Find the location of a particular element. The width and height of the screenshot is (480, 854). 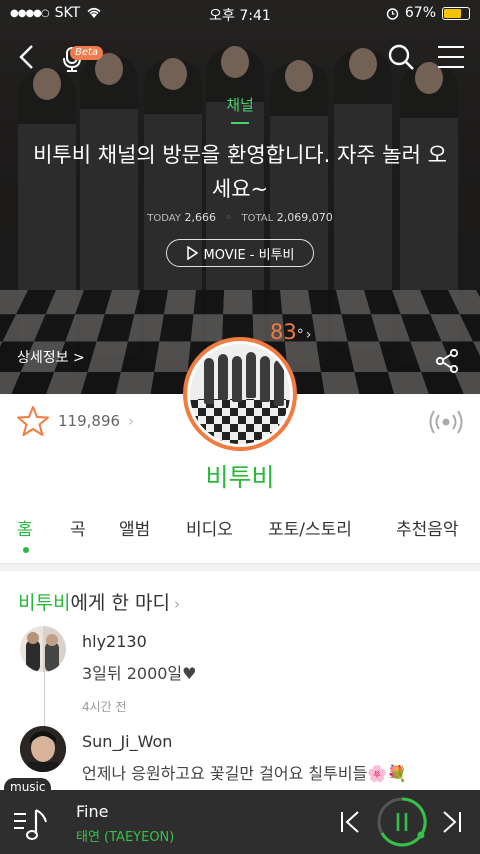

alarm-icon is located at coordinates (392, 13).